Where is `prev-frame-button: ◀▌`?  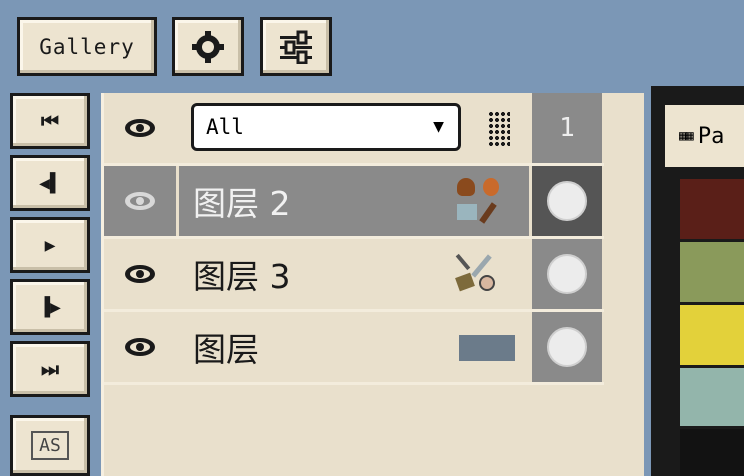
prev-frame-button: ◀▌ is located at coordinates (50, 183).